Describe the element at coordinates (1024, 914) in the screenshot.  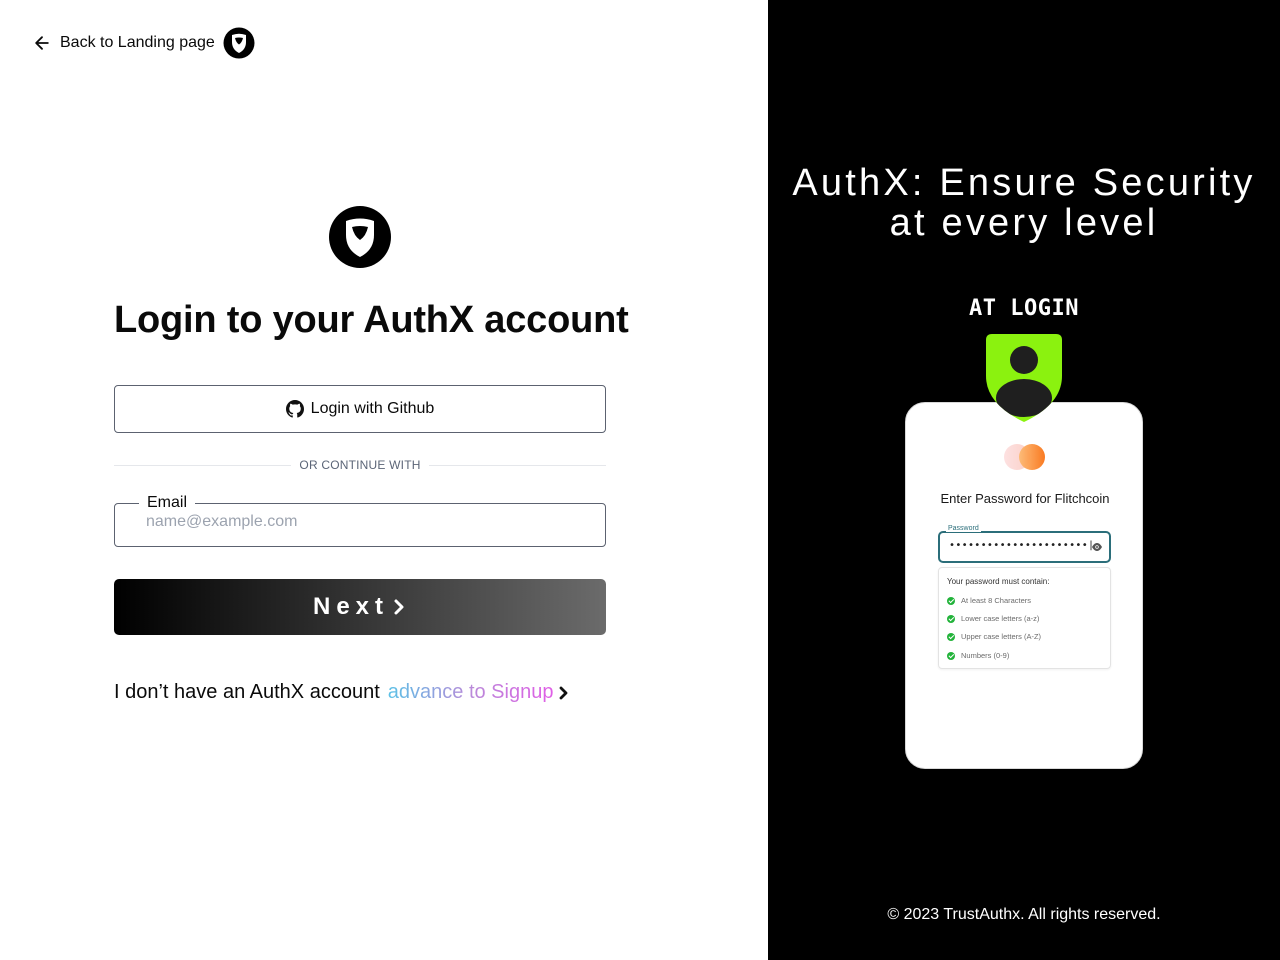
I see `copyright-text: © 2023 TrustAuthx. All rights reserved.` at that location.